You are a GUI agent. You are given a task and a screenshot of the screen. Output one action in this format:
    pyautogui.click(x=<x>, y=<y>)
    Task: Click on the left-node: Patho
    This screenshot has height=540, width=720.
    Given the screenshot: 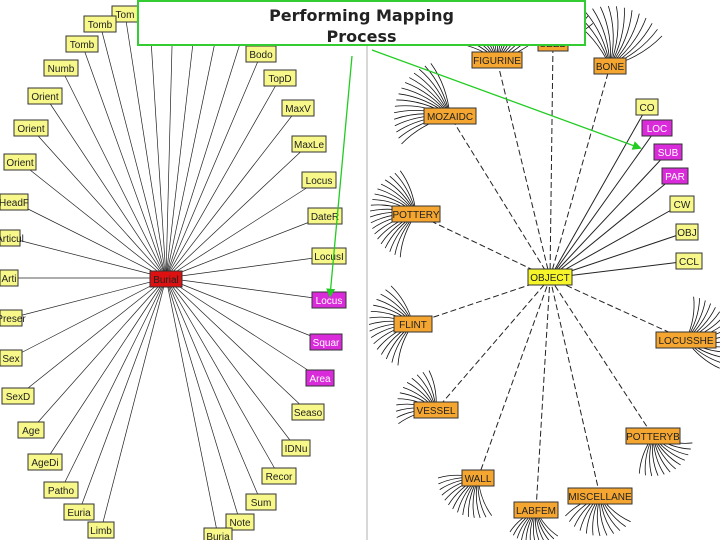 What is the action you would take?
    pyautogui.click(x=61, y=490)
    